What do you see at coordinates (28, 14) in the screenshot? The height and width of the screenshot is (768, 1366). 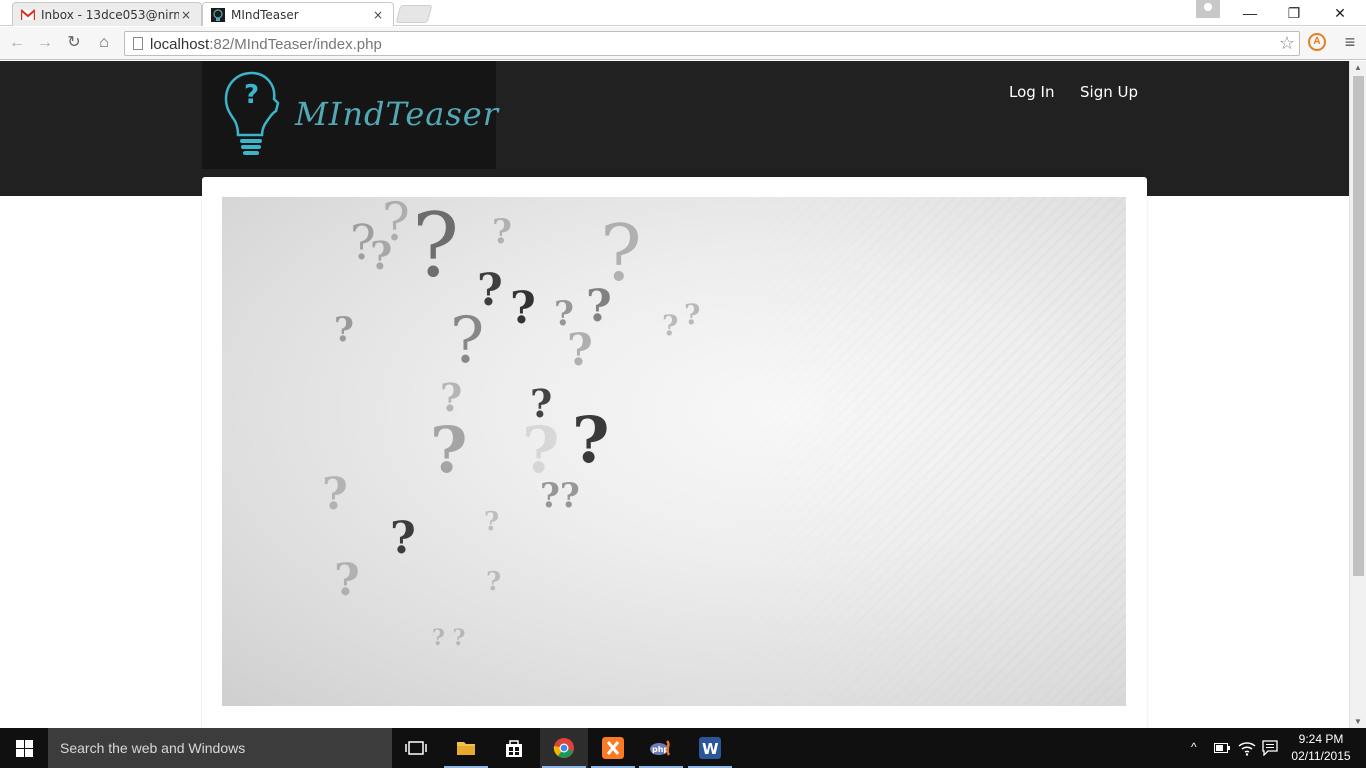 I see `gmail-icon` at bounding box center [28, 14].